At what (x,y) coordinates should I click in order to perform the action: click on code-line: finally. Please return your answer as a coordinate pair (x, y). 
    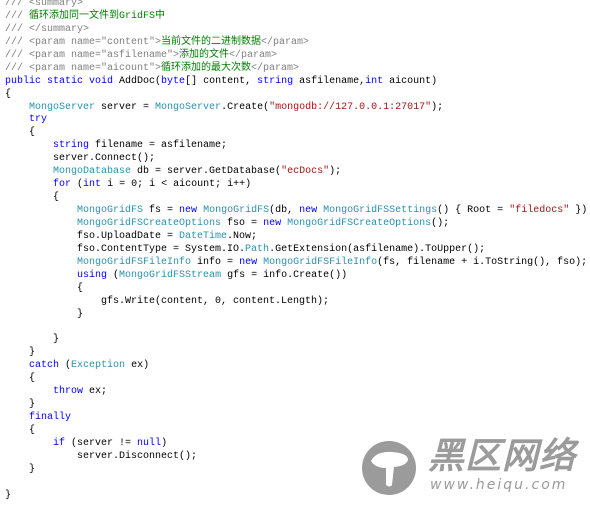
    Looking at the image, I should click on (296, 418).